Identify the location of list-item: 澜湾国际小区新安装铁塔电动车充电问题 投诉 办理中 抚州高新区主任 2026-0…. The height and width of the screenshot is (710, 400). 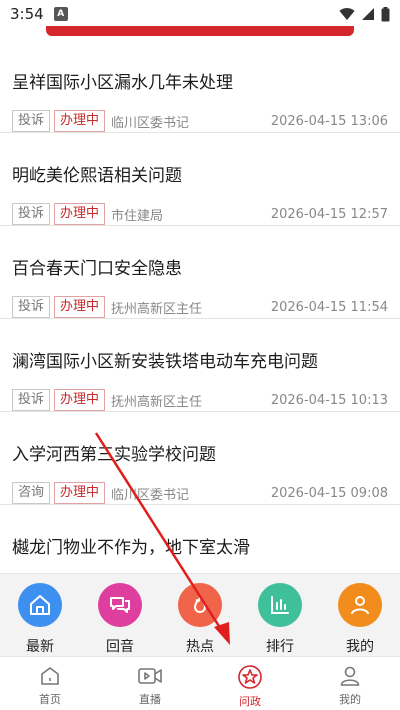
(200, 365).